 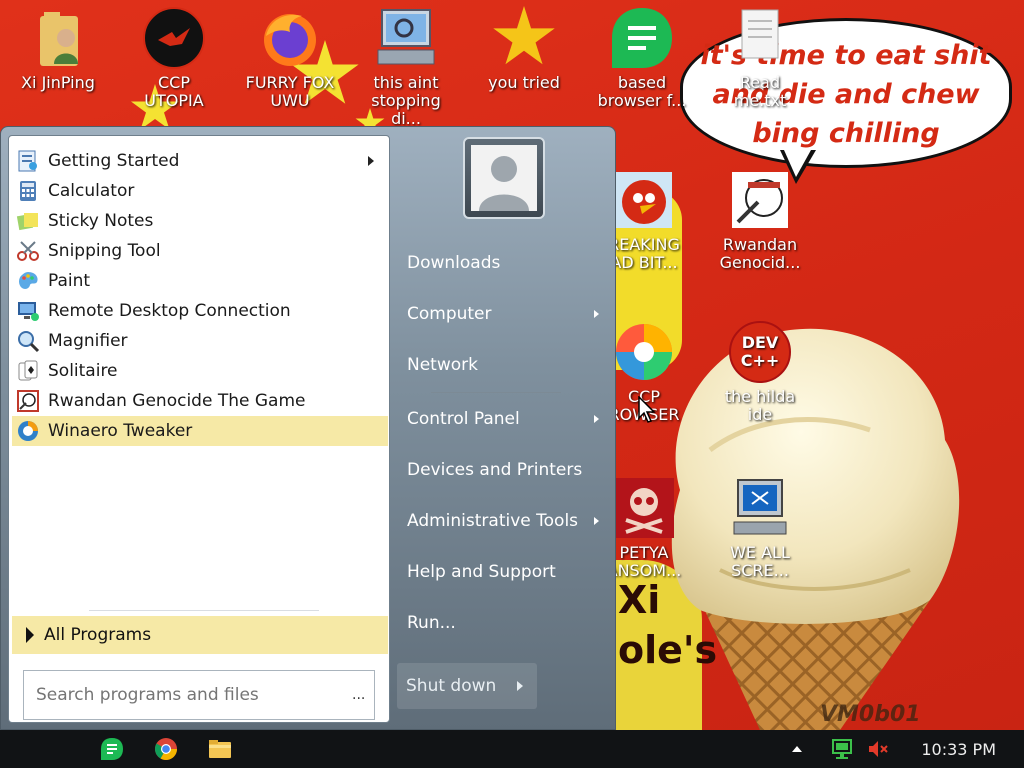 What do you see at coordinates (406, 38) in the screenshot?
I see `computer-search-icon` at bounding box center [406, 38].